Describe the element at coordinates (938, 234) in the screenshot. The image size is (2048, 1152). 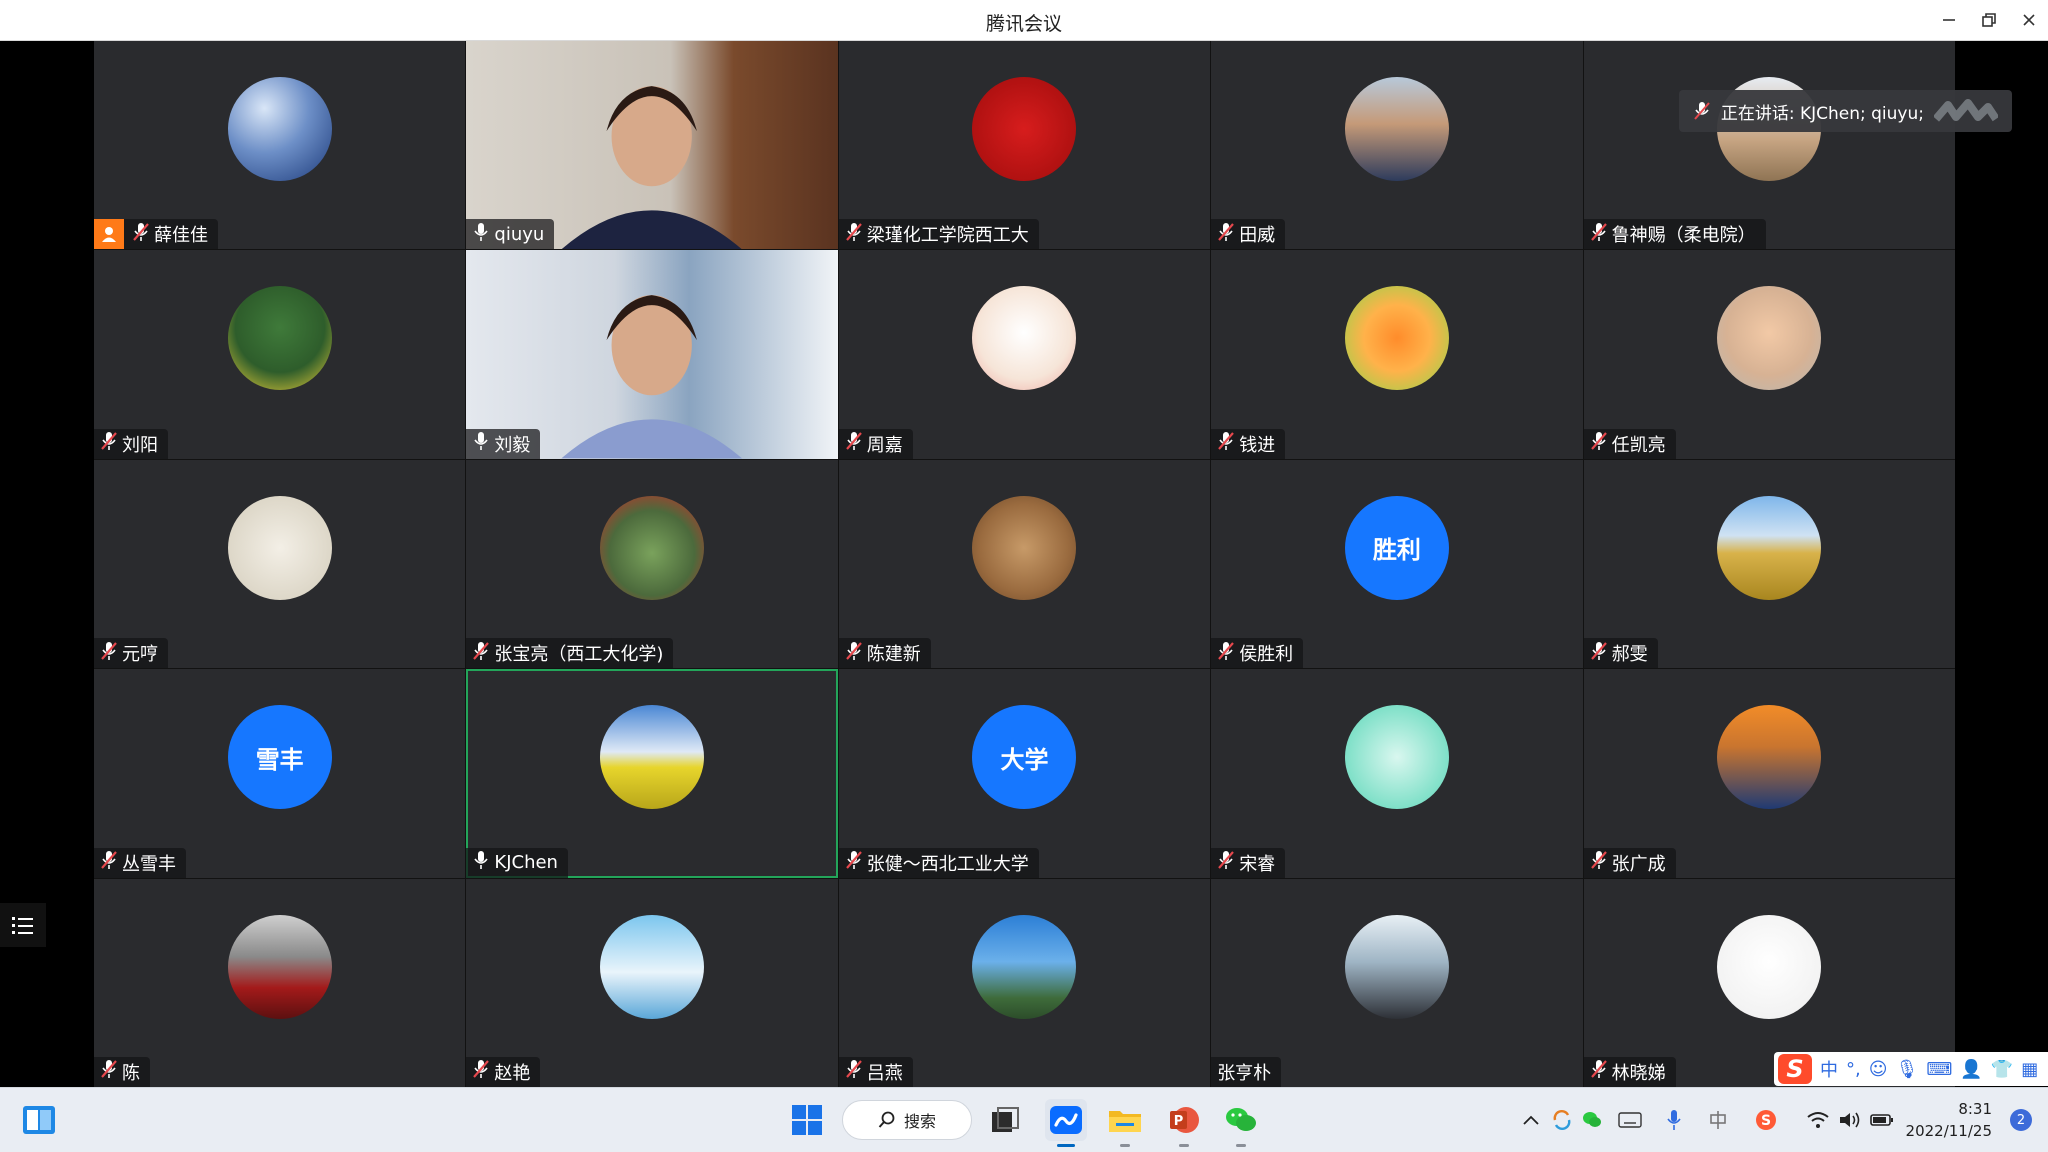
I see `name-tag: 梁瑾化工学院西工大` at that location.